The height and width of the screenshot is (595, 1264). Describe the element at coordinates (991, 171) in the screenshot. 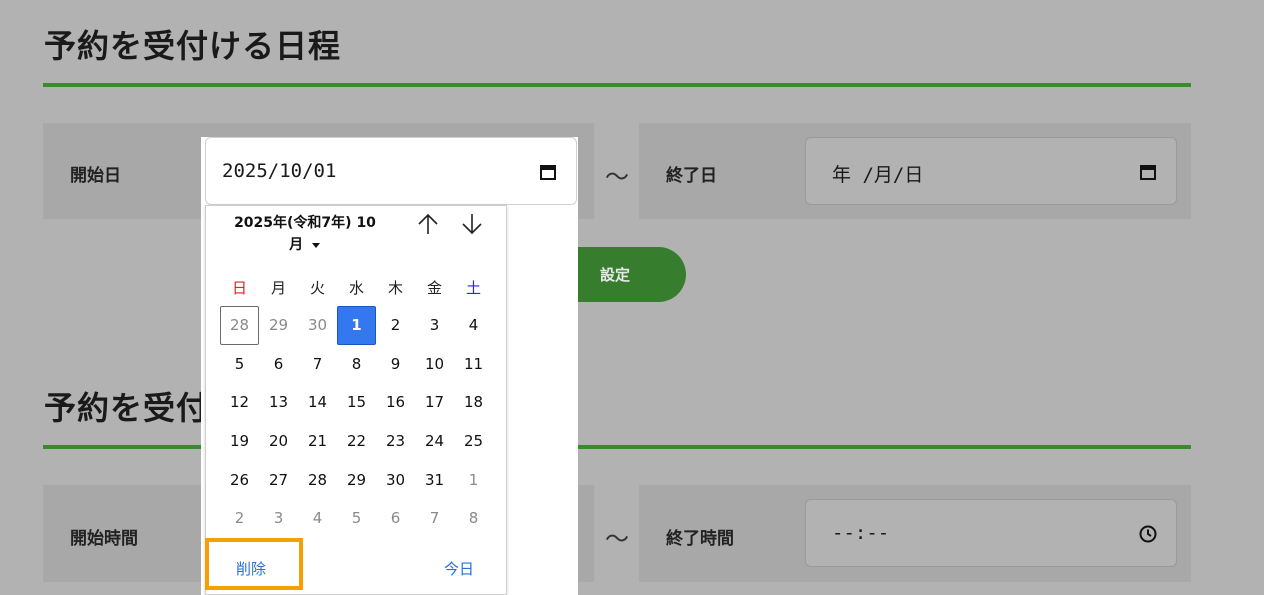

I see `end-date-input: 年 /月/日` at that location.